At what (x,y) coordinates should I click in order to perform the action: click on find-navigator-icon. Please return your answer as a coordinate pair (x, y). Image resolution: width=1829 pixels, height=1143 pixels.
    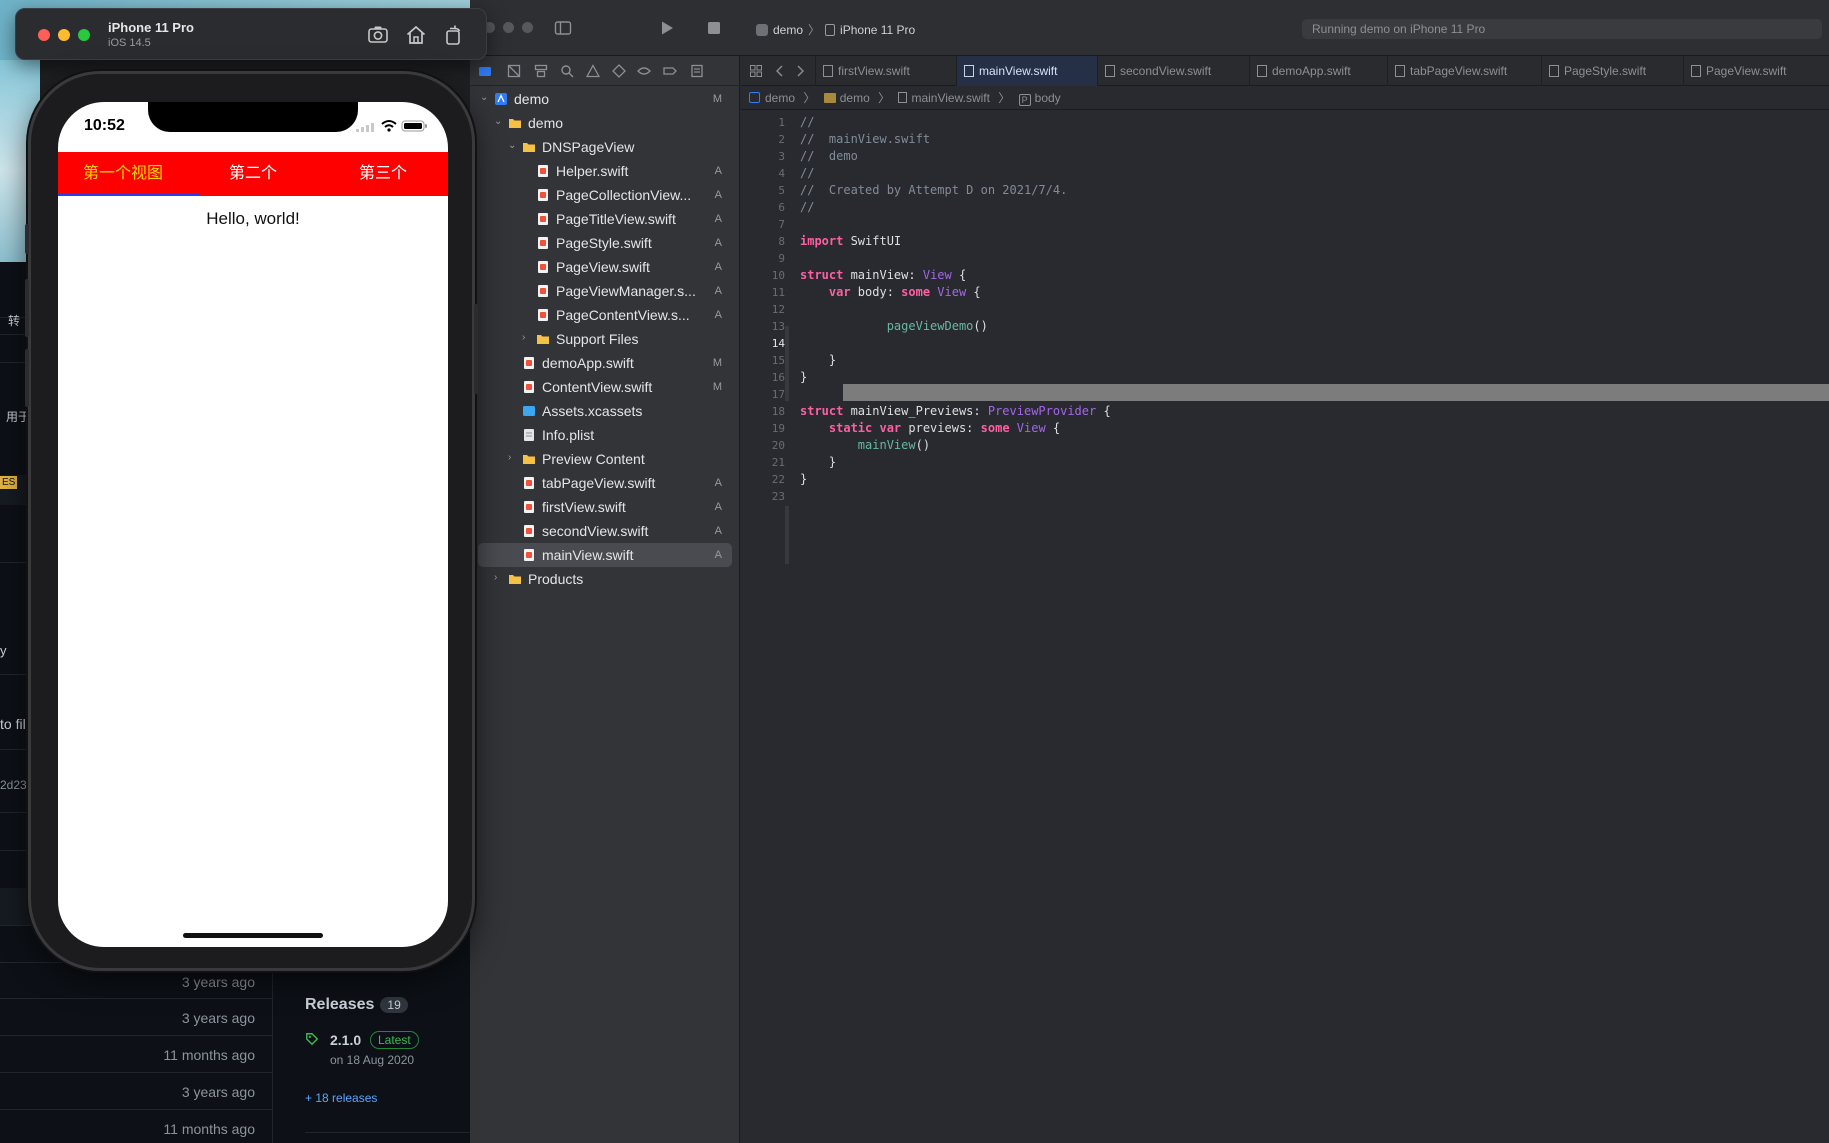
    Looking at the image, I should click on (567, 71).